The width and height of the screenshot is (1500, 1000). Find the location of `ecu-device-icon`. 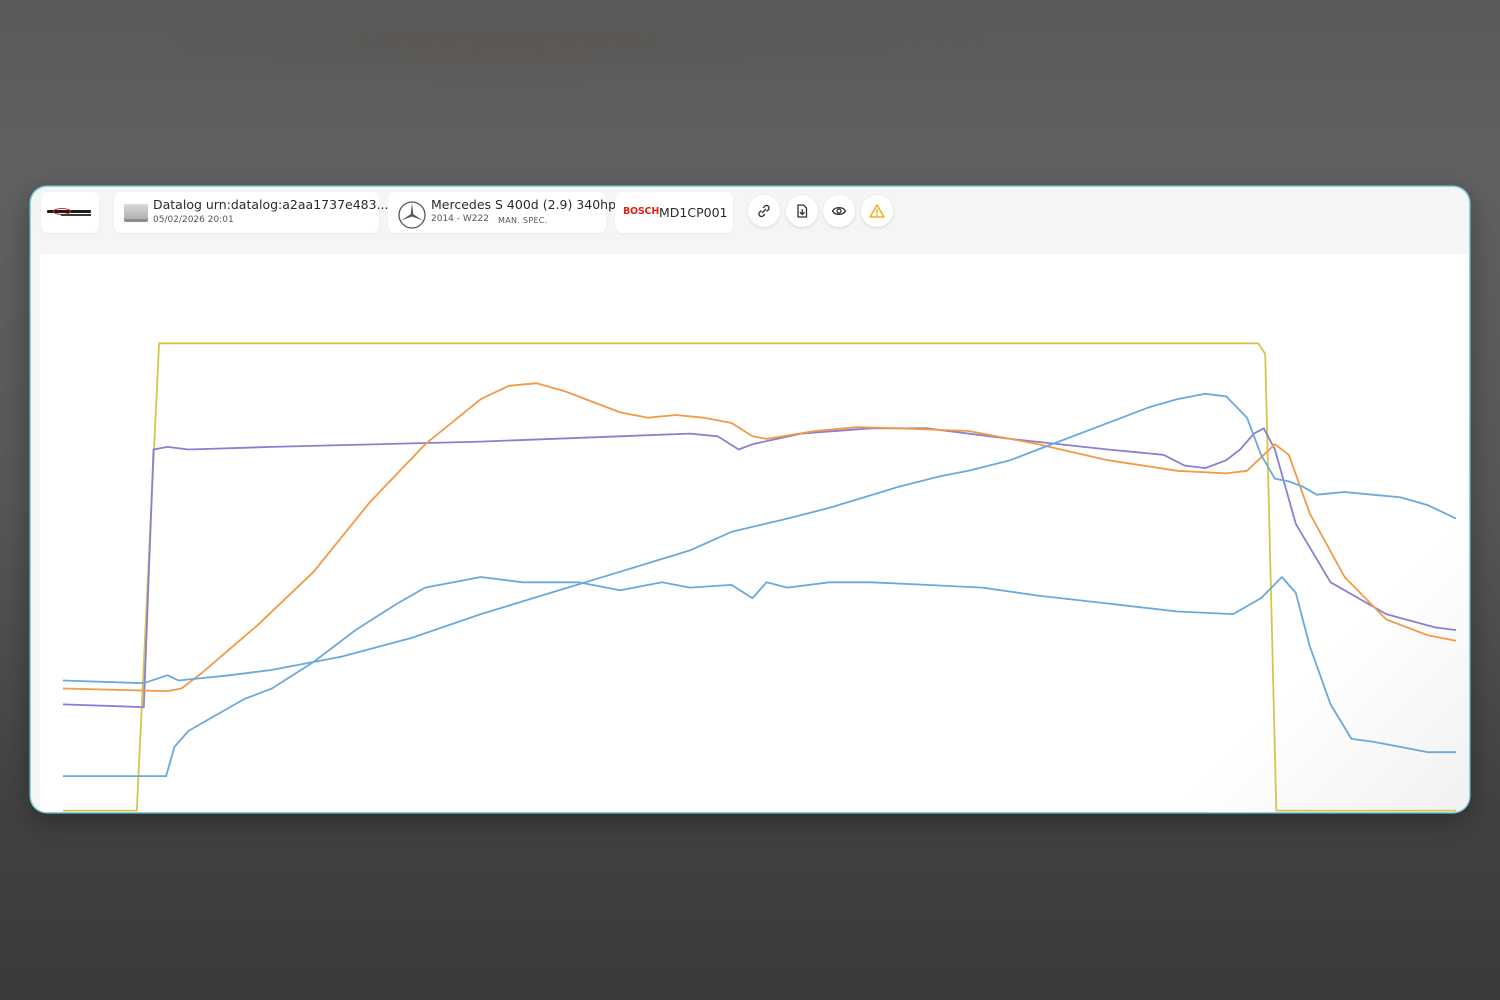

ecu-device-icon is located at coordinates (136, 213).